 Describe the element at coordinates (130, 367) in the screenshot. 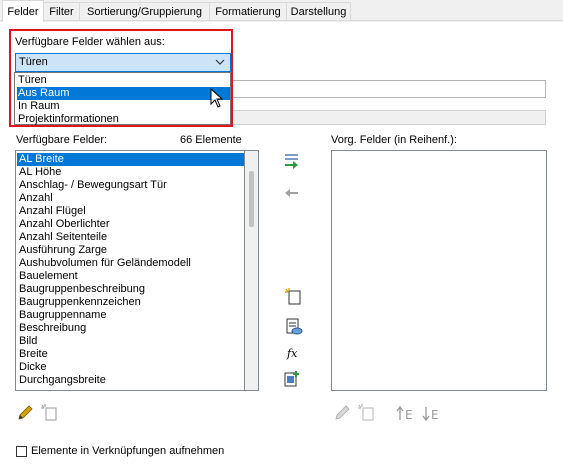

I see `list-item: Dicke` at that location.